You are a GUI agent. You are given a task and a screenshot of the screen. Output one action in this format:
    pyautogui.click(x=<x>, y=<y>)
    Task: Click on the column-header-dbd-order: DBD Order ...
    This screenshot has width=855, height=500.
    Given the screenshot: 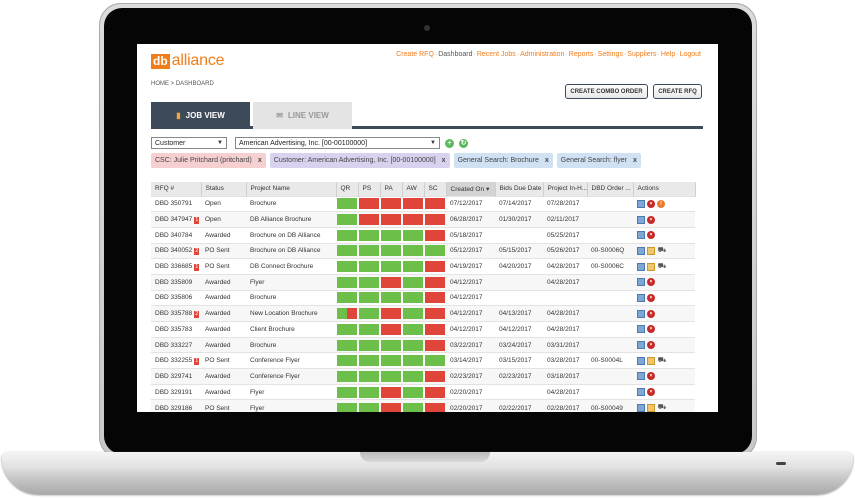 What is the action you would take?
    pyautogui.click(x=610, y=189)
    